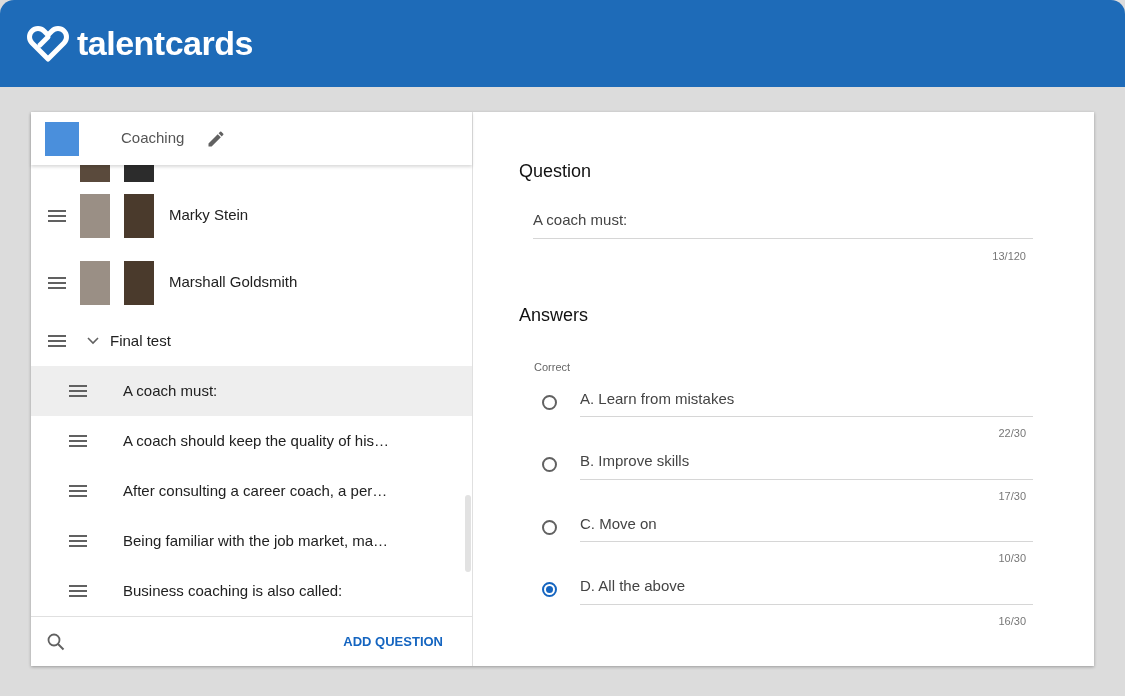  What do you see at coordinates (806, 527) in the screenshot?
I see `answer-field: C. Move on` at bounding box center [806, 527].